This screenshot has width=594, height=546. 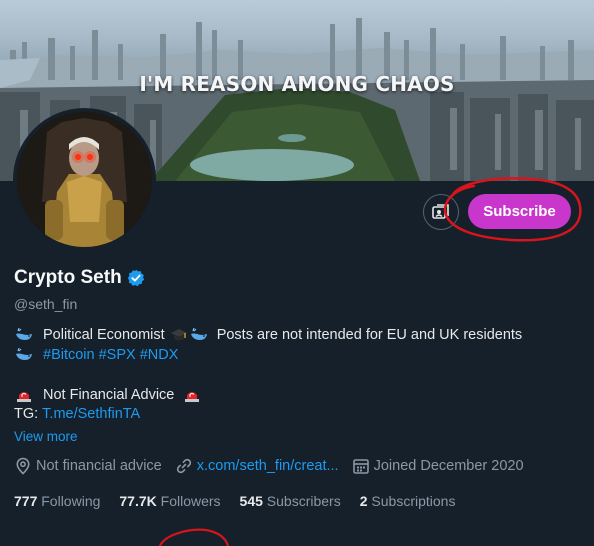 What do you see at coordinates (183, 466) in the screenshot?
I see `link-icon` at bounding box center [183, 466].